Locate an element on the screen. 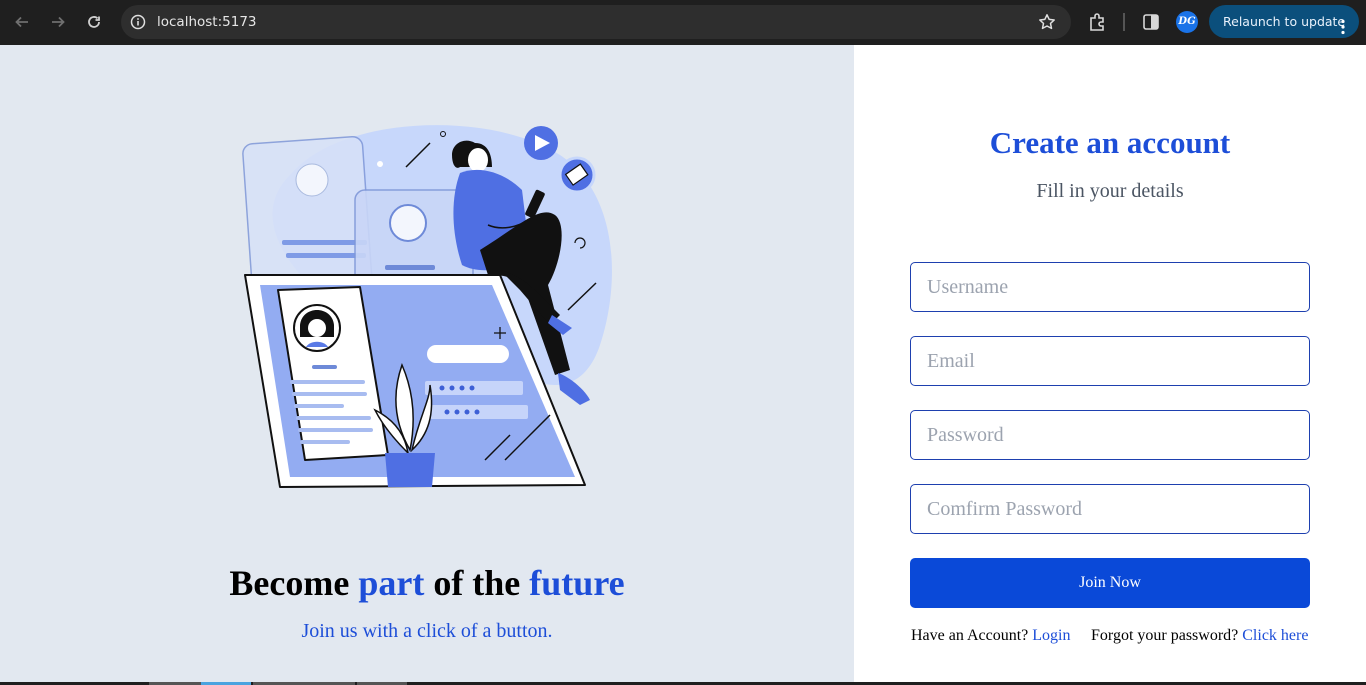  signup-illustration is located at coordinates (427, 306).